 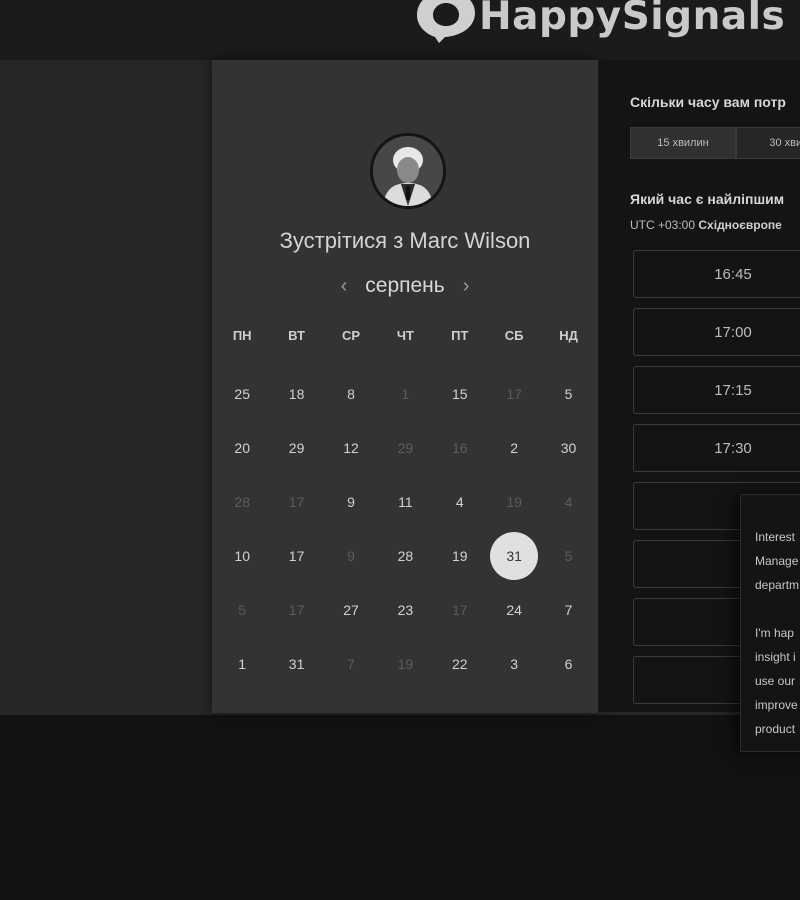 I want to click on timezone-name: Східноєвропе, so click(x=740, y=225).